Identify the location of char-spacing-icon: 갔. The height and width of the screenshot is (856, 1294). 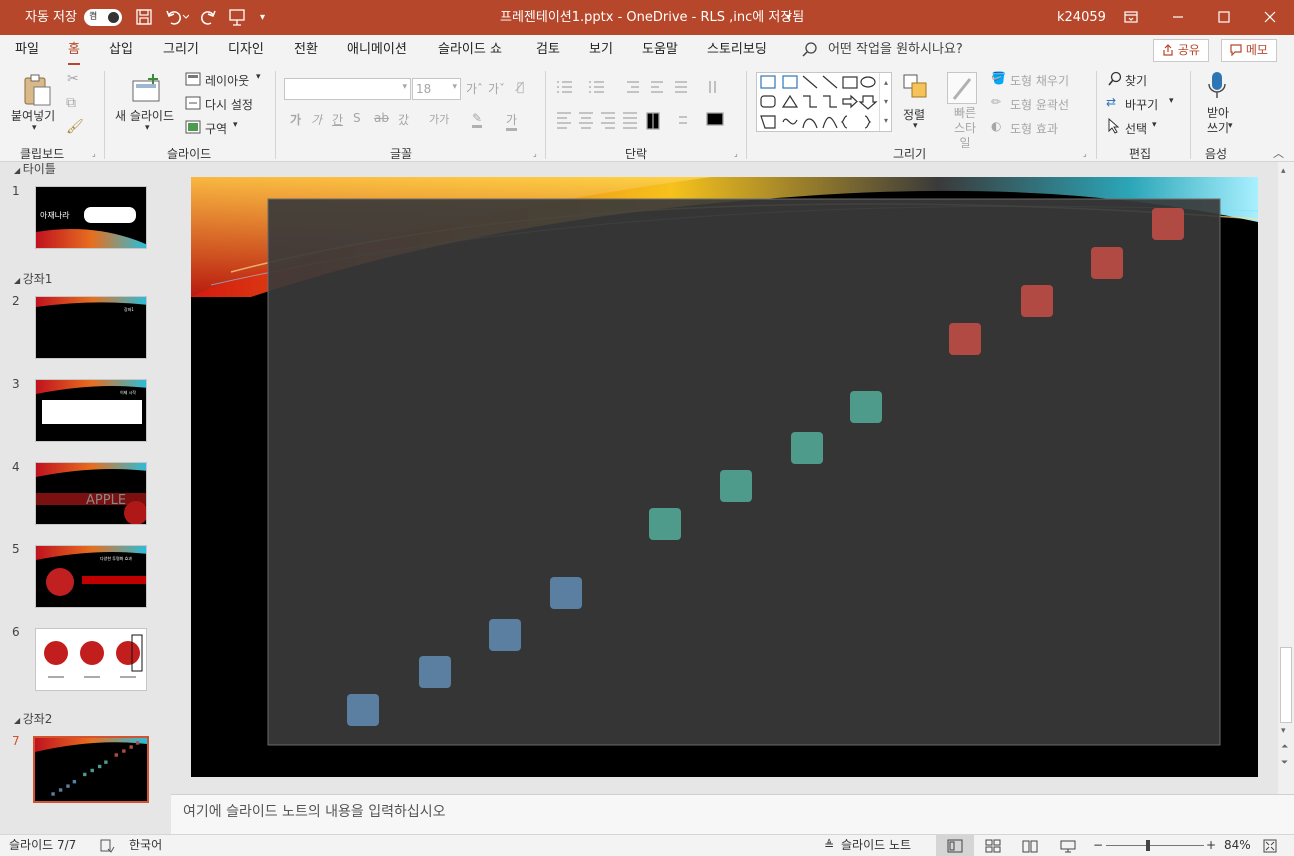
(403, 119).